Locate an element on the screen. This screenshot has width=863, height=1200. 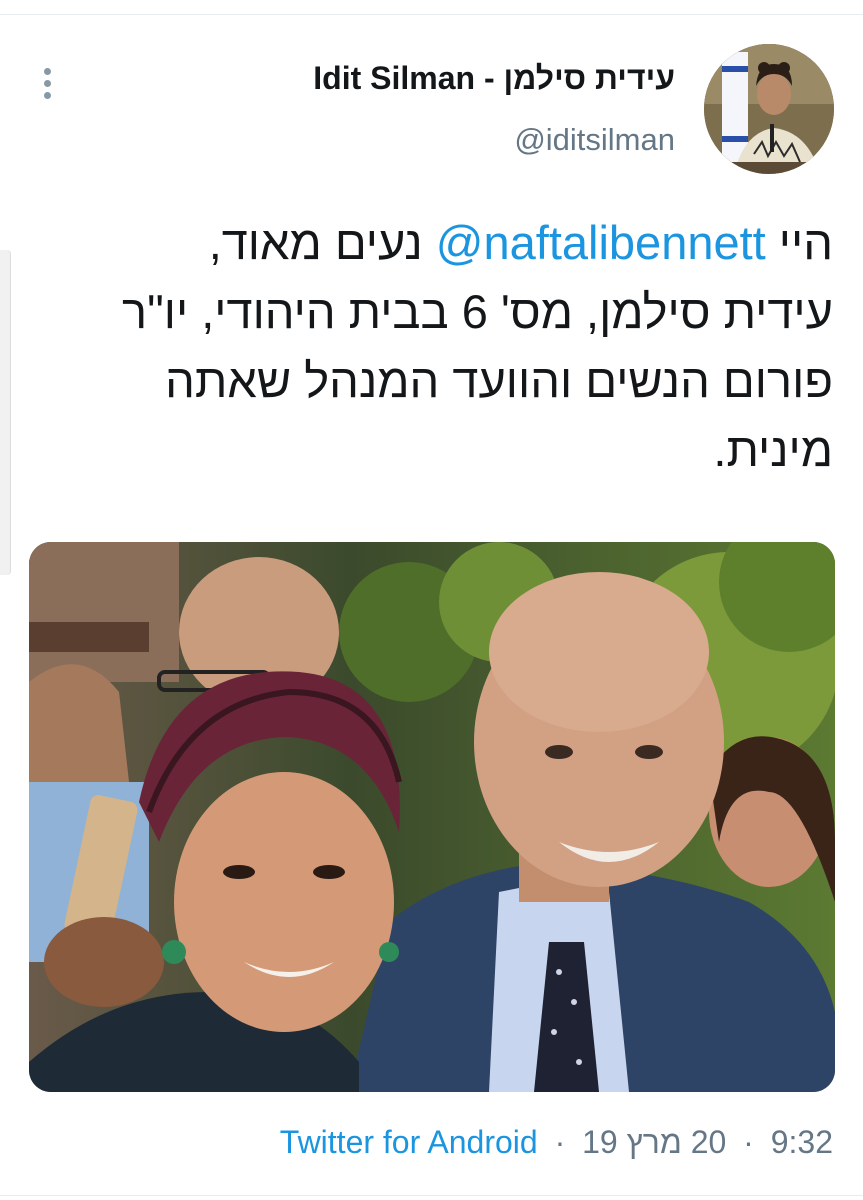
avatar is located at coordinates (769, 109).